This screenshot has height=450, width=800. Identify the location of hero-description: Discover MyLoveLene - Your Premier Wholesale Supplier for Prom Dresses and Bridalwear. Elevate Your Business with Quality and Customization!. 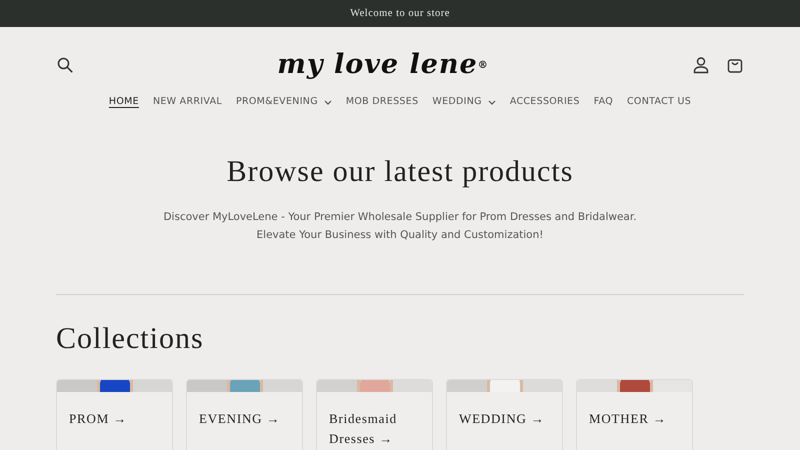
(400, 227).